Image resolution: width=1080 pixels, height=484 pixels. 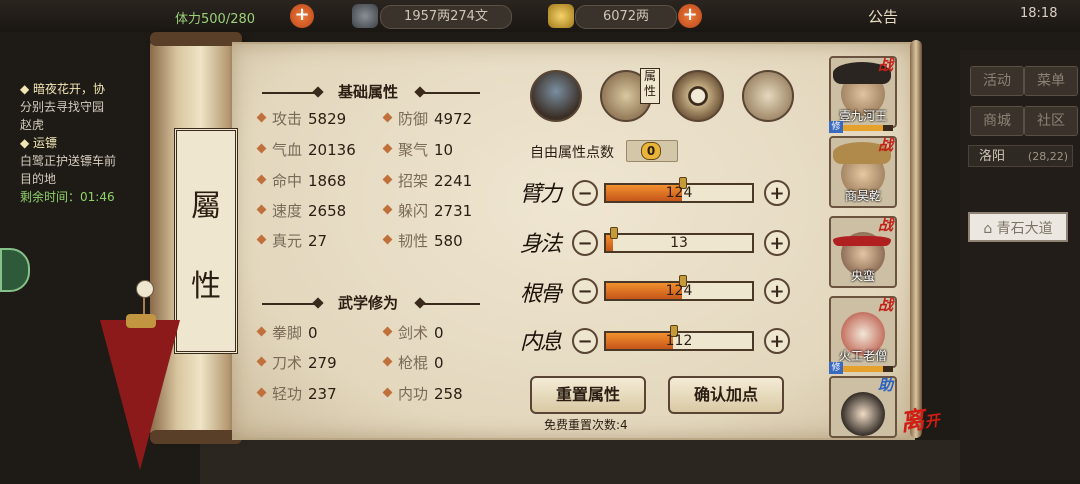 What do you see at coordinates (698, 96) in the screenshot?
I see `tab-bagua` at bounding box center [698, 96].